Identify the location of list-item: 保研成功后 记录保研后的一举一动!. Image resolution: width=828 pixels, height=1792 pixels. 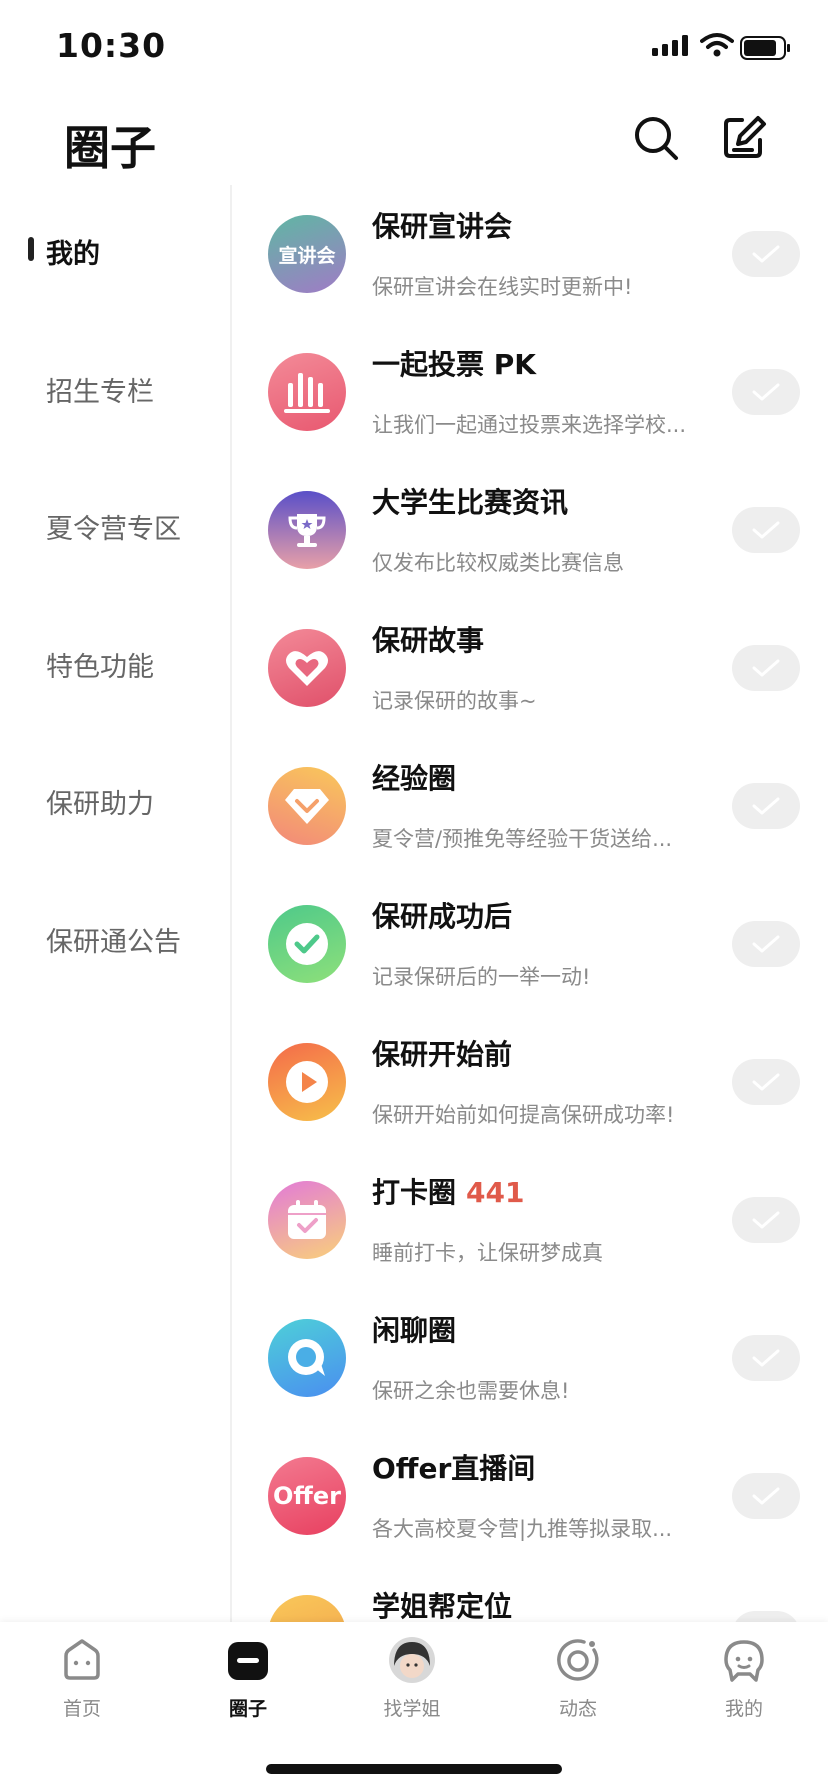
(530, 944).